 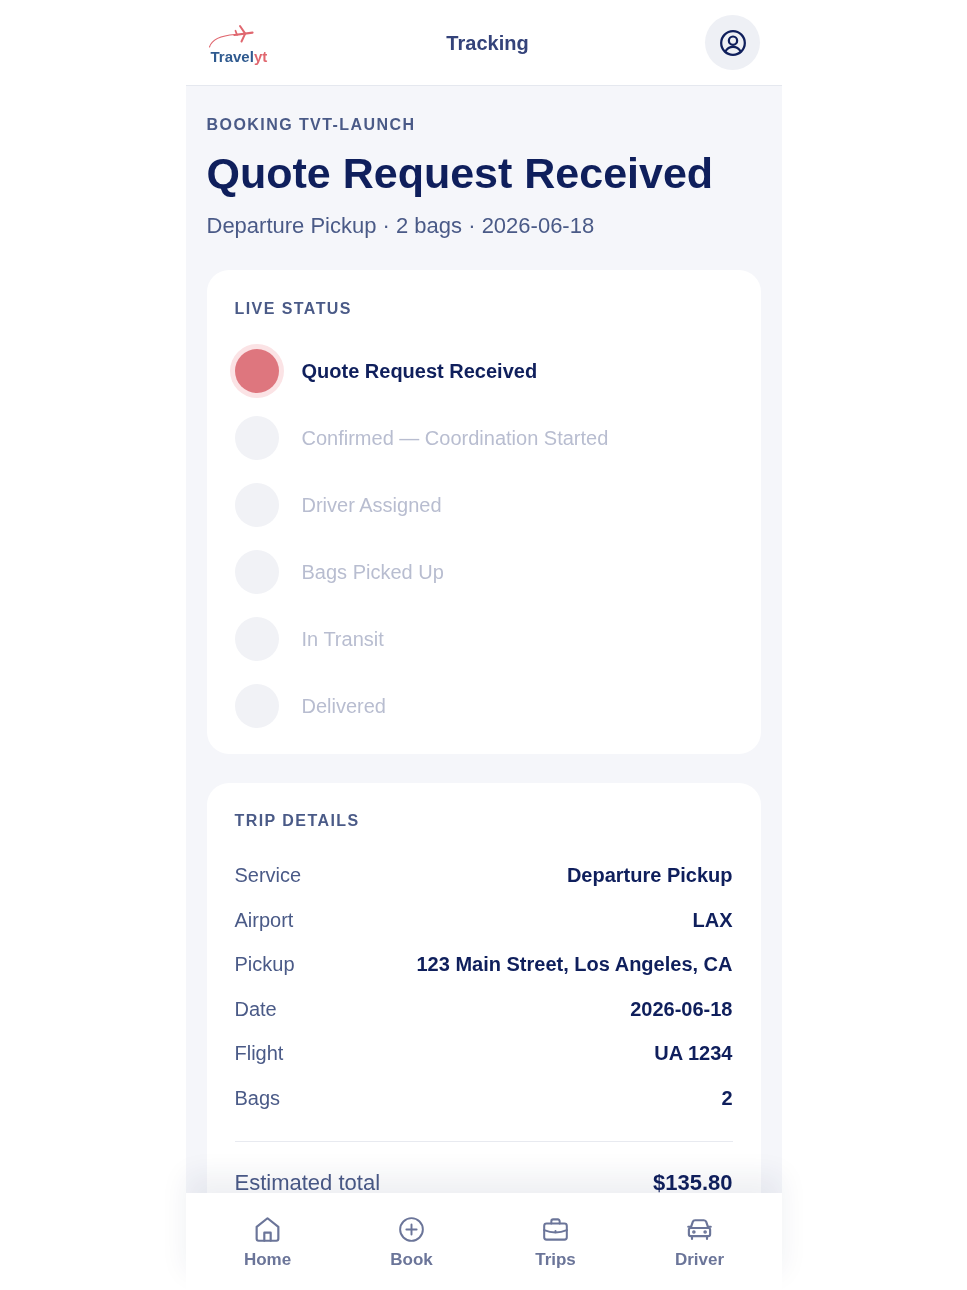 What do you see at coordinates (574, 965) in the screenshot?
I see `detail-value: 123 Main Street, Los Angeles, CA` at bounding box center [574, 965].